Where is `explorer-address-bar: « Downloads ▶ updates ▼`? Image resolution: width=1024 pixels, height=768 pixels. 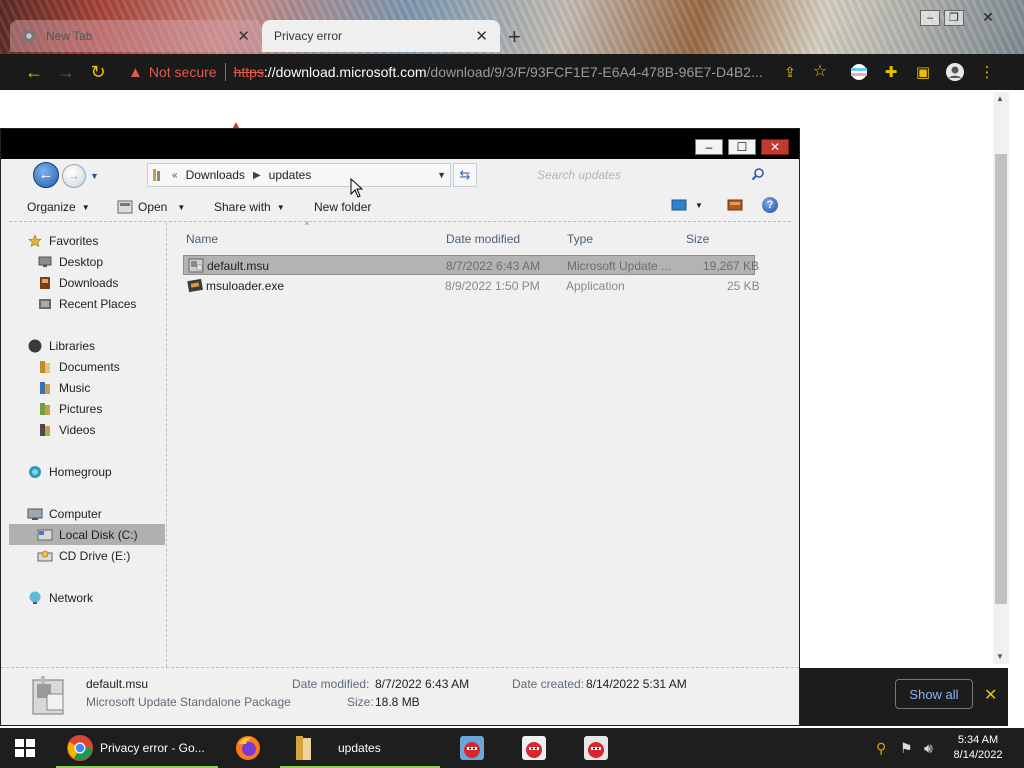 explorer-address-bar: « Downloads ▶ updates ▼ is located at coordinates (299, 175).